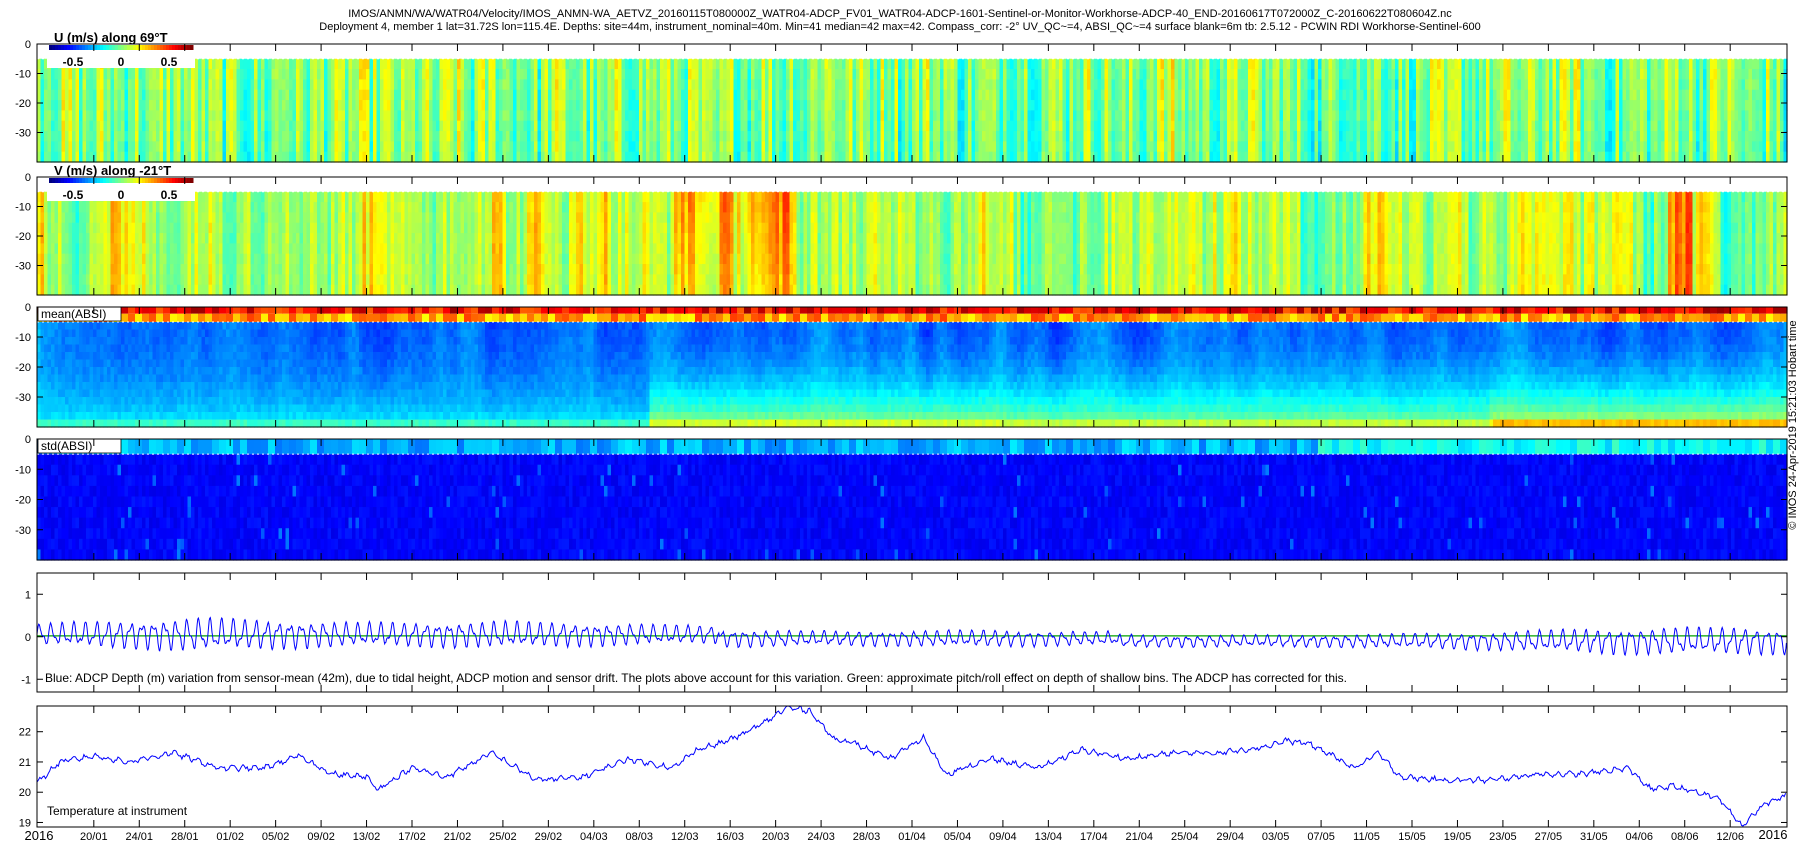 Image resolution: width=1800 pixels, height=850 pixels. What do you see at coordinates (1594, 837) in the screenshot?
I see `time-axis-label: 31/05` at bounding box center [1594, 837].